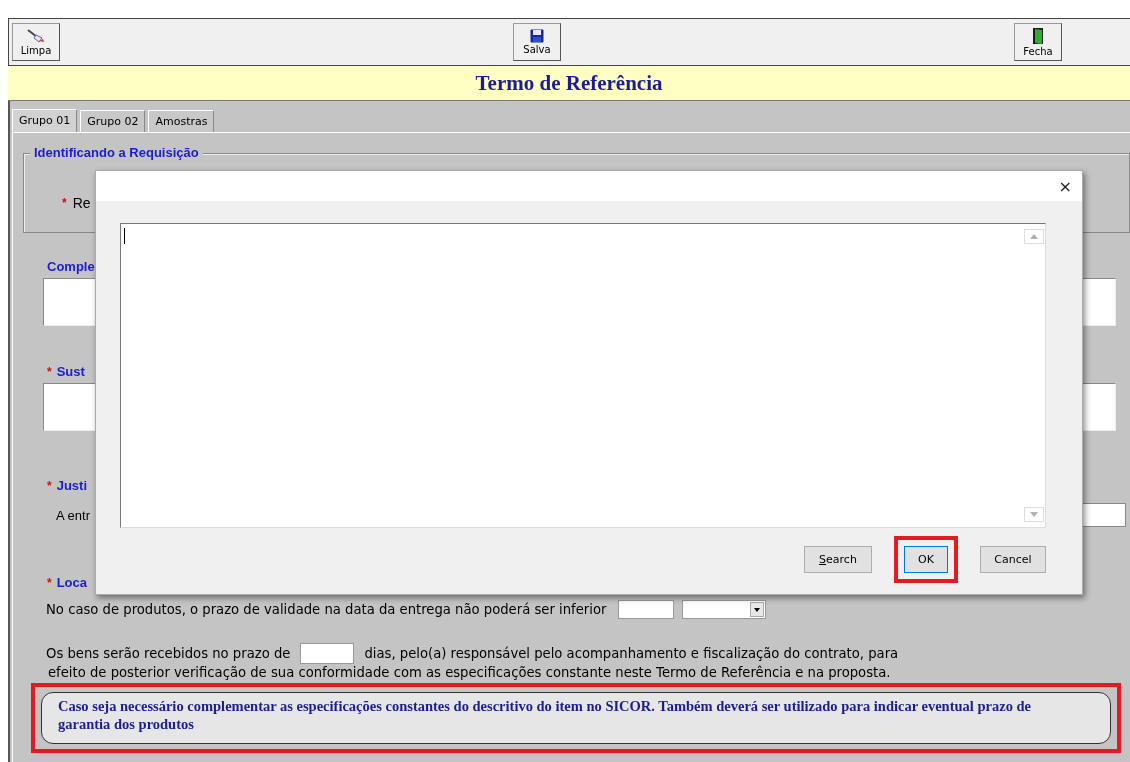 Image resolution: width=1130 pixels, height=762 pixels. Describe the element at coordinates (71, 266) in the screenshot. I see `section-label: Comple` at that location.